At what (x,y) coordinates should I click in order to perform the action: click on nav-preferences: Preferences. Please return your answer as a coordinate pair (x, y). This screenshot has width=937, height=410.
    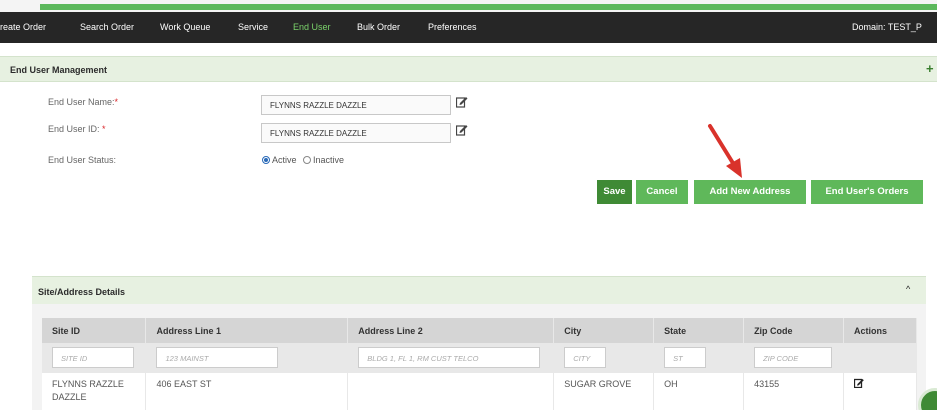
    Looking at the image, I should click on (452, 27).